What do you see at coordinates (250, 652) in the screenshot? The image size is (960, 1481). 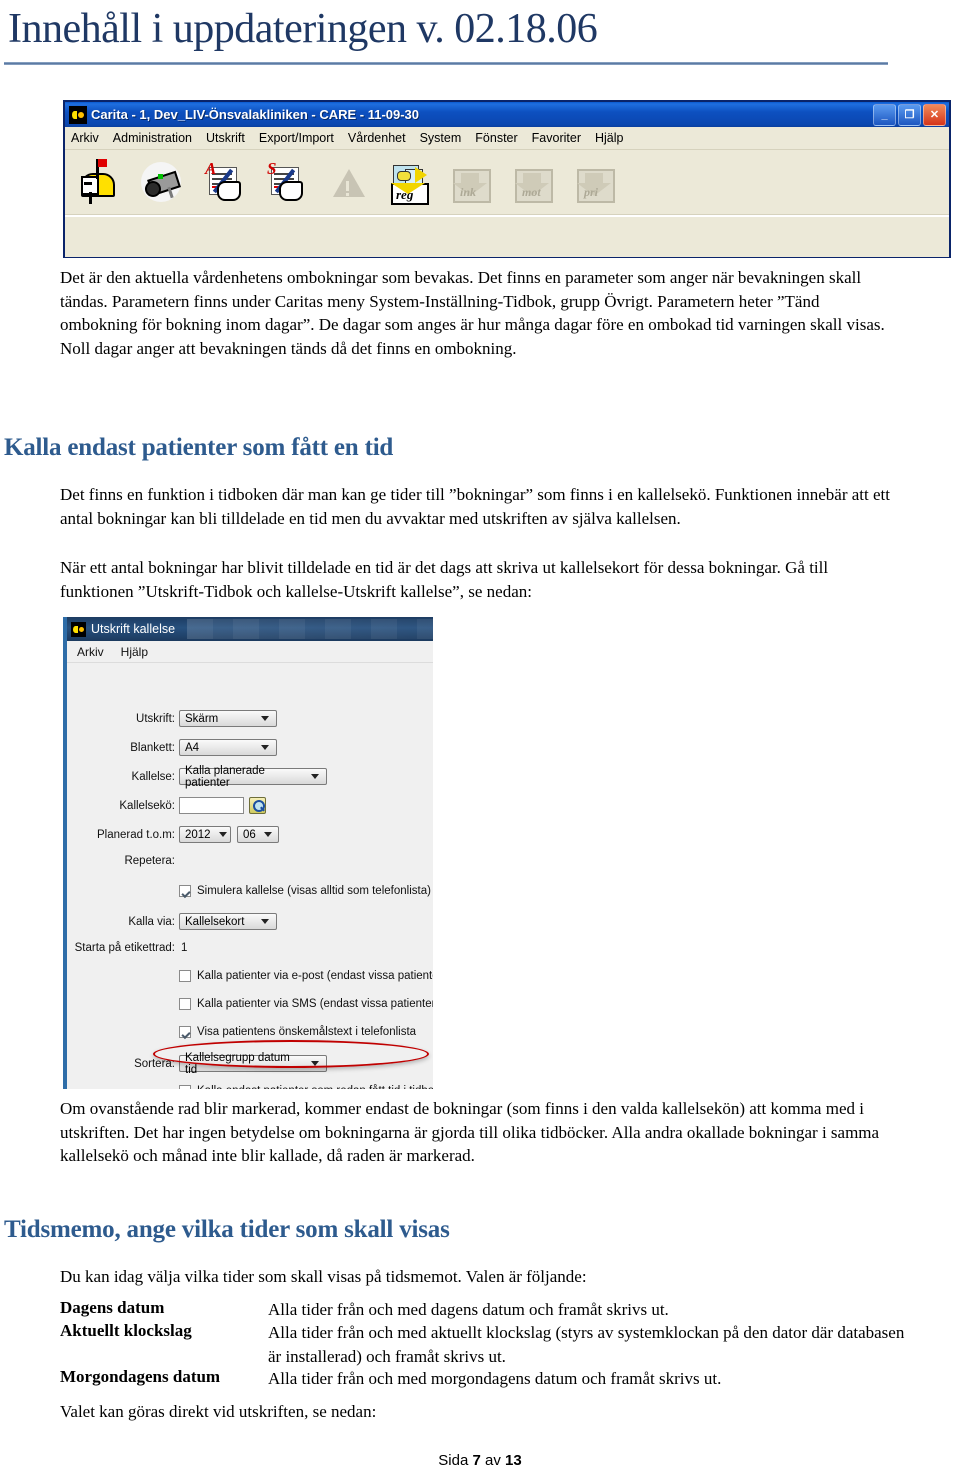 I see `utskrift-menubar: Arkiv Hjälp` at bounding box center [250, 652].